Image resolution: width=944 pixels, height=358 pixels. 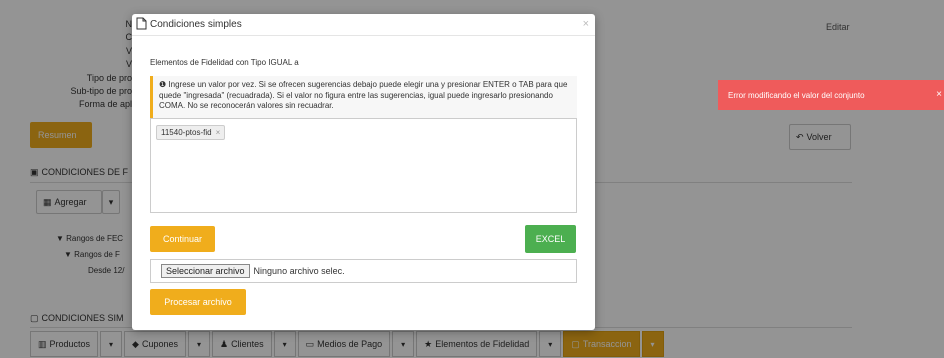 What do you see at coordinates (224, 62) in the screenshot?
I see `modal-subtitle: Elementos de Fidelidad con Tipo IGUAL a` at bounding box center [224, 62].